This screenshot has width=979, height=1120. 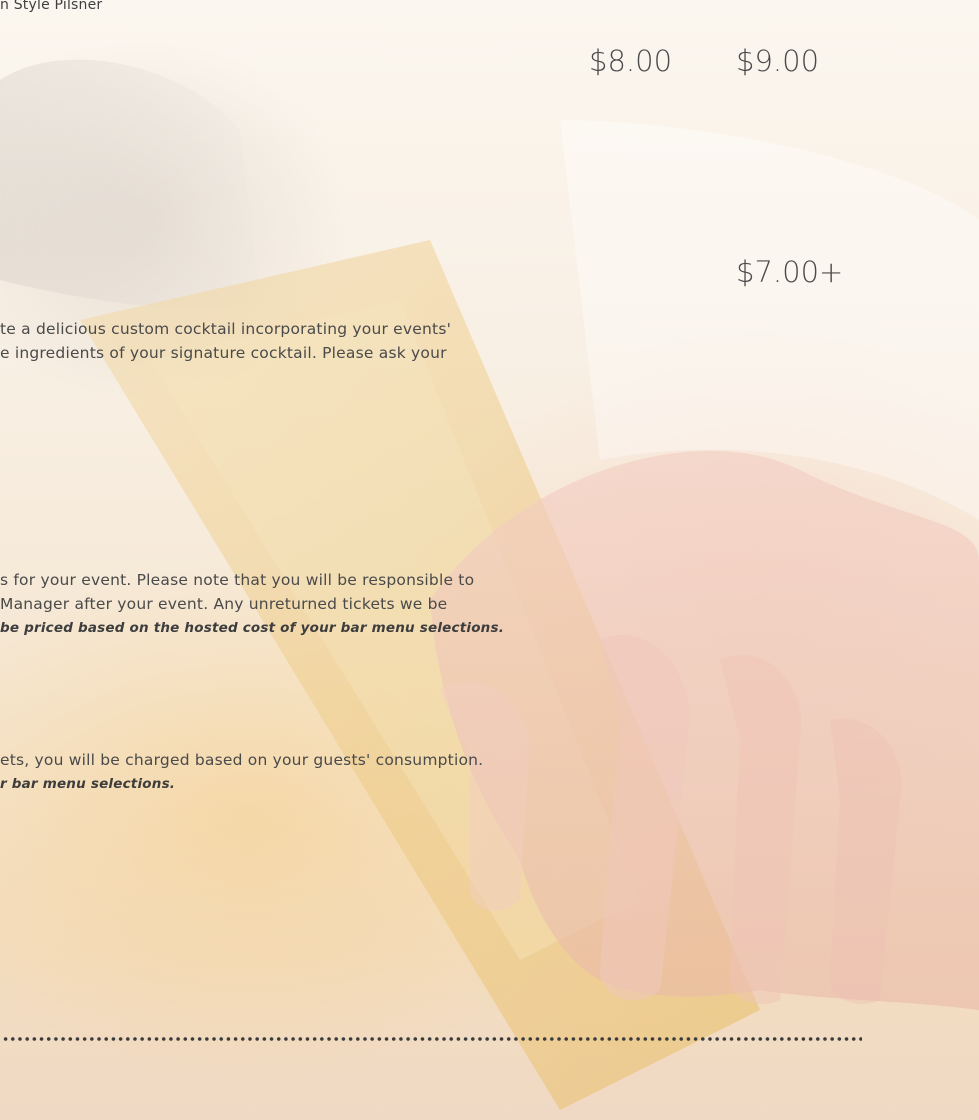 What do you see at coordinates (631, 61) in the screenshot?
I see `domestic-price: $8.00` at bounding box center [631, 61].